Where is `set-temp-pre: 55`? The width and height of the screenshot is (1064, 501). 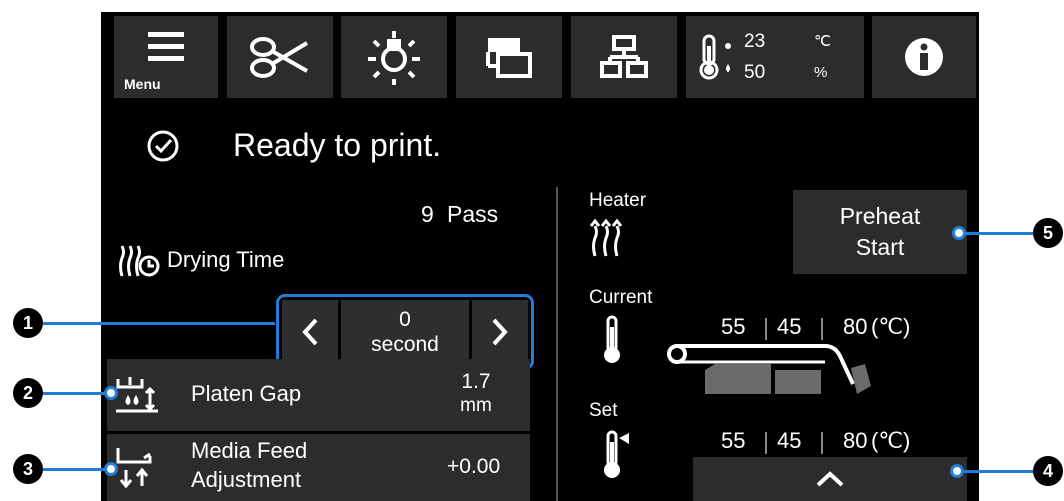
set-temp-pre: 55 is located at coordinates (733, 440).